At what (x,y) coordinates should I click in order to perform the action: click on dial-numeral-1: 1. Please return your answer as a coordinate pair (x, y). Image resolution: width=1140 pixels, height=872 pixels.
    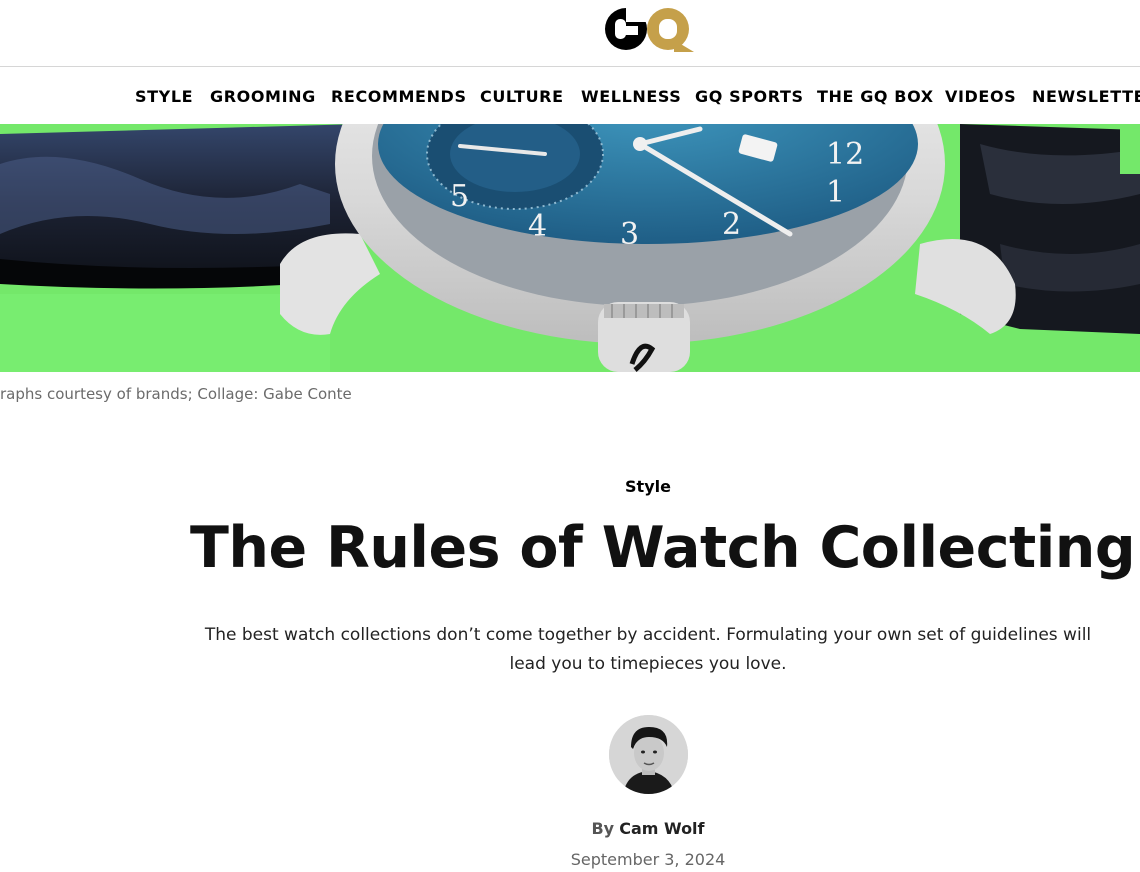
    Looking at the image, I should click on (835, 192).